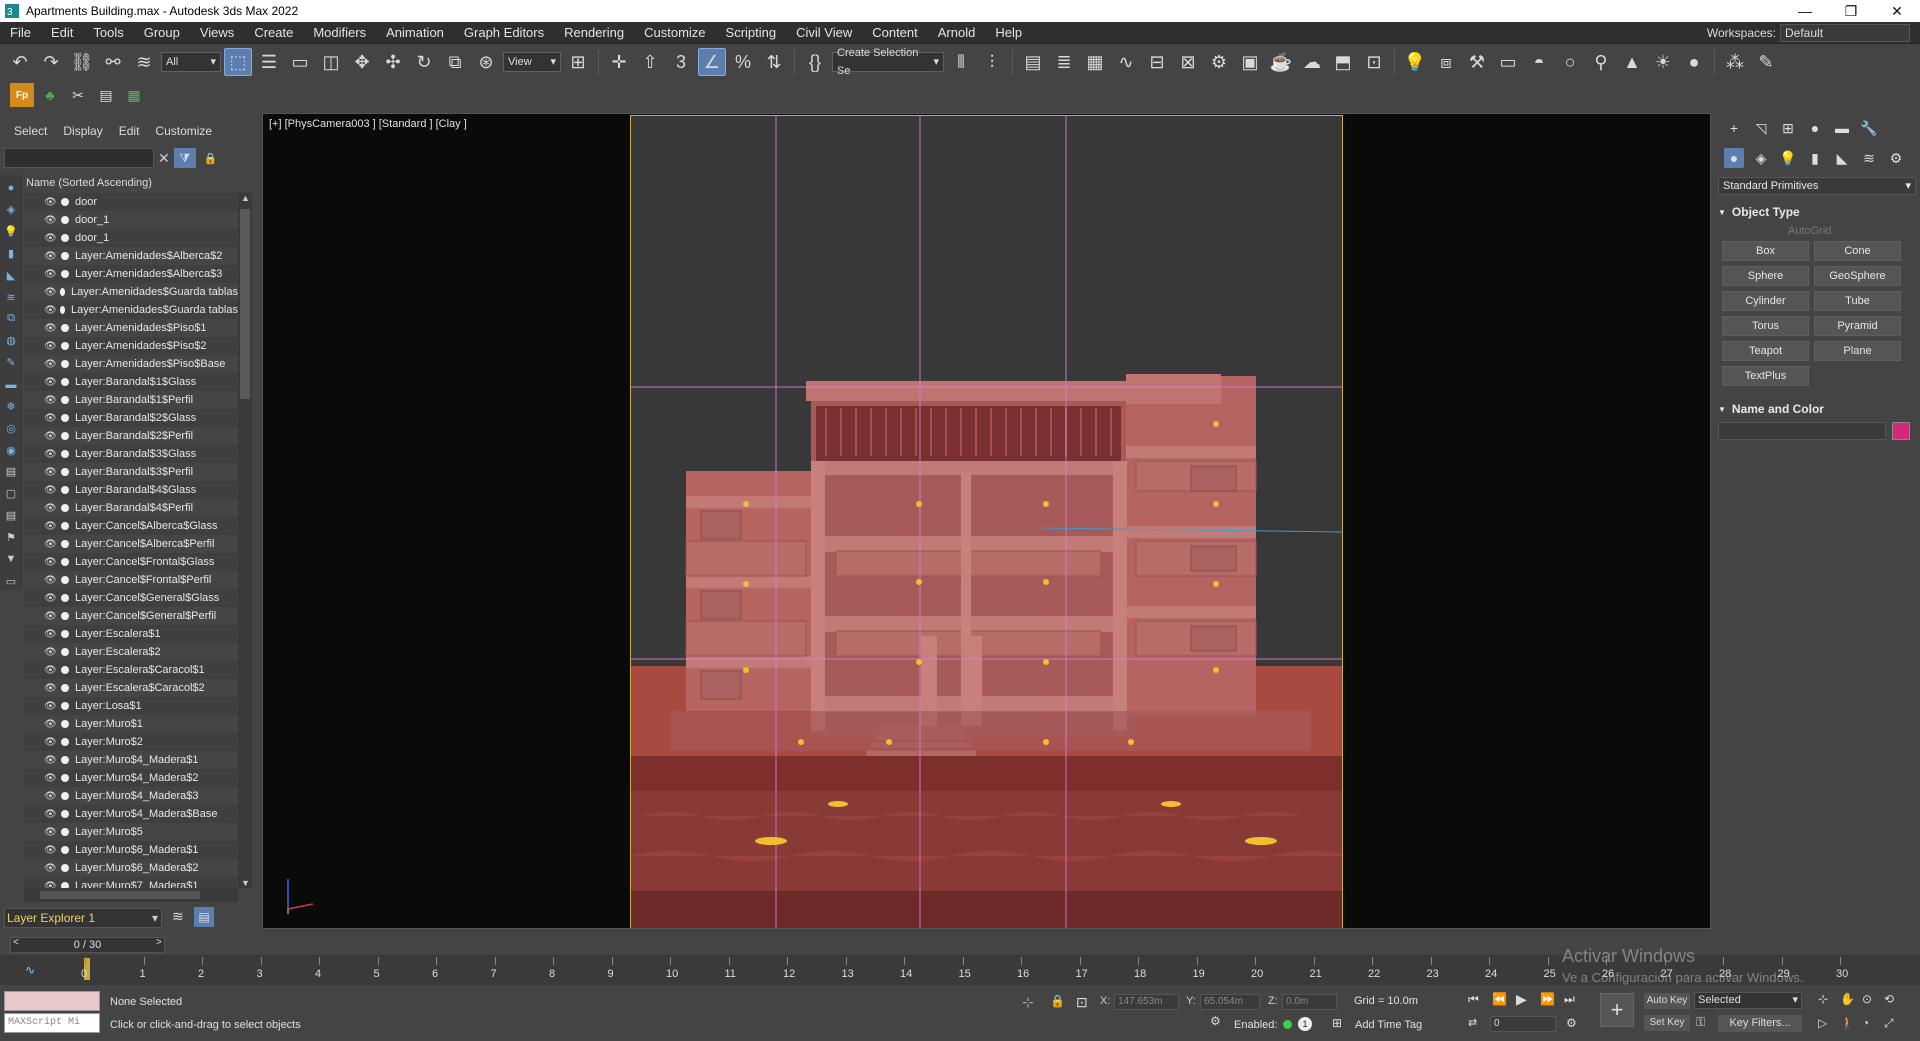  Describe the element at coordinates (30, 970) in the screenshot. I see `mini-curve-editor-icon: ∿` at that location.